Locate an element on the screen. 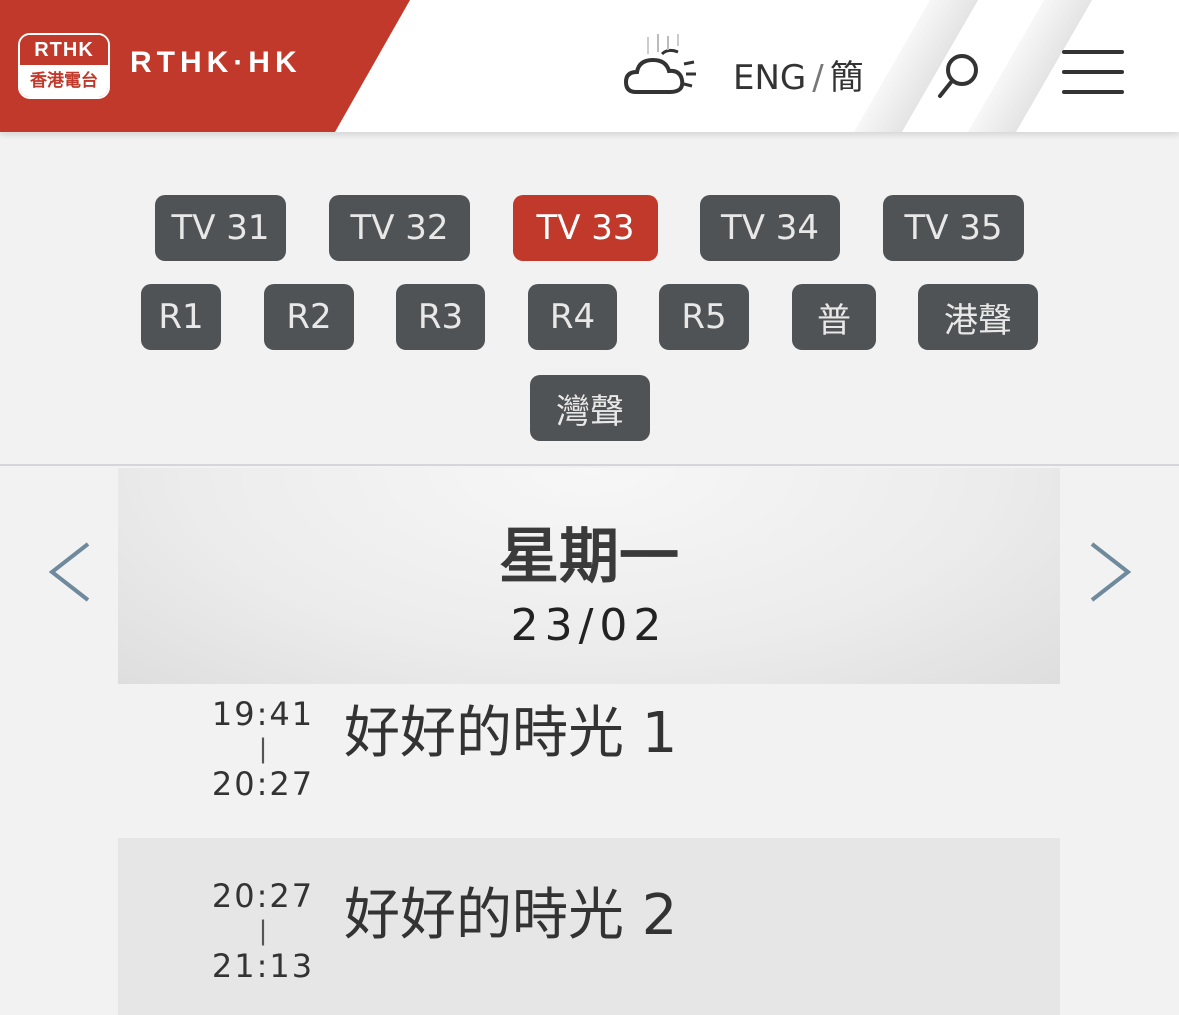  programme-row: 19:41 | 20:27 好好的時光 1 is located at coordinates (589, 760).